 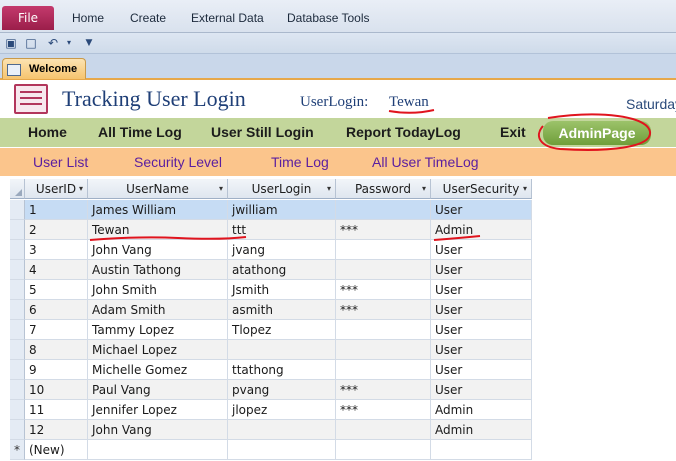 I want to click on cell-userid: 3, so click(x=56, y=250).